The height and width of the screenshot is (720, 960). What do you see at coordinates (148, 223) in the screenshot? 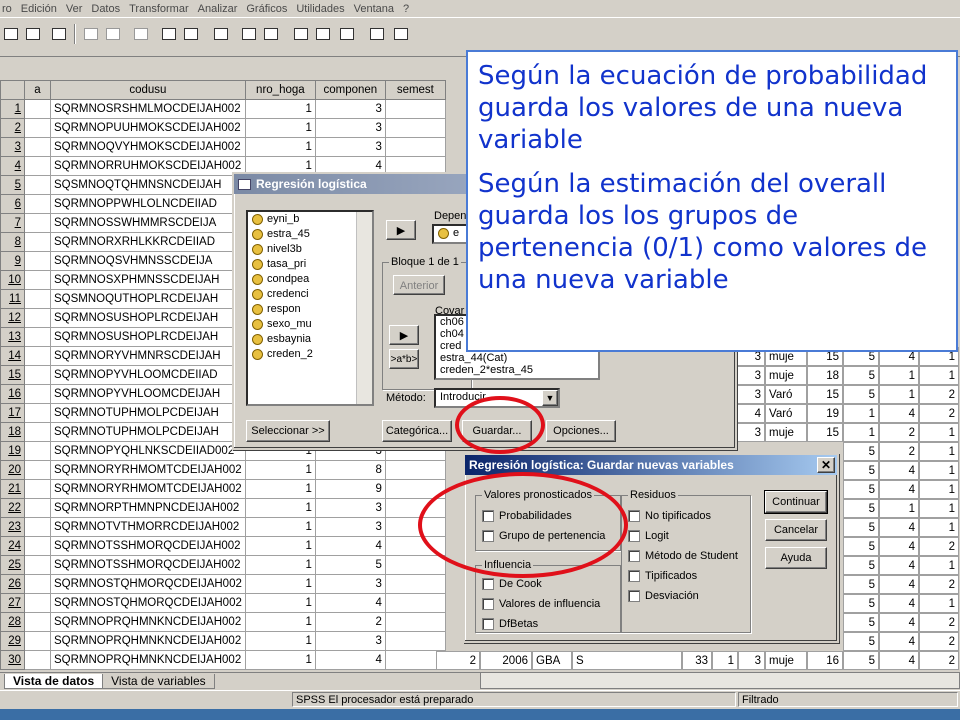
I see `data-cell: SQRMNOSSWHMMRSCDEIJA` at bounding box center [148, 223].